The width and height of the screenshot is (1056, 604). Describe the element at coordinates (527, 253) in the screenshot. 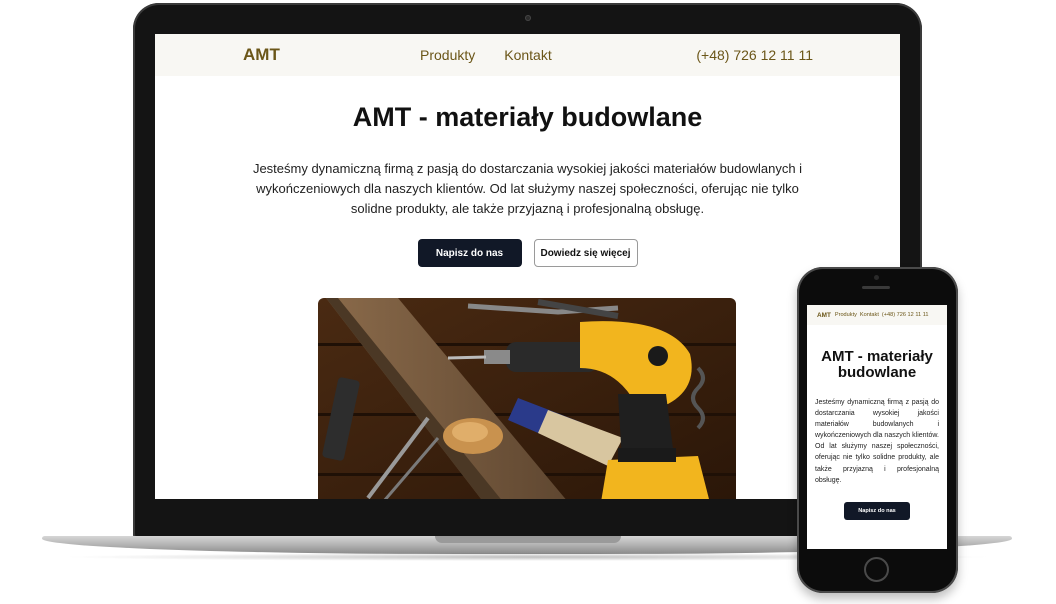

I see `cta-buttons: Napisz do nas Dowiedz się więcej` at that location.